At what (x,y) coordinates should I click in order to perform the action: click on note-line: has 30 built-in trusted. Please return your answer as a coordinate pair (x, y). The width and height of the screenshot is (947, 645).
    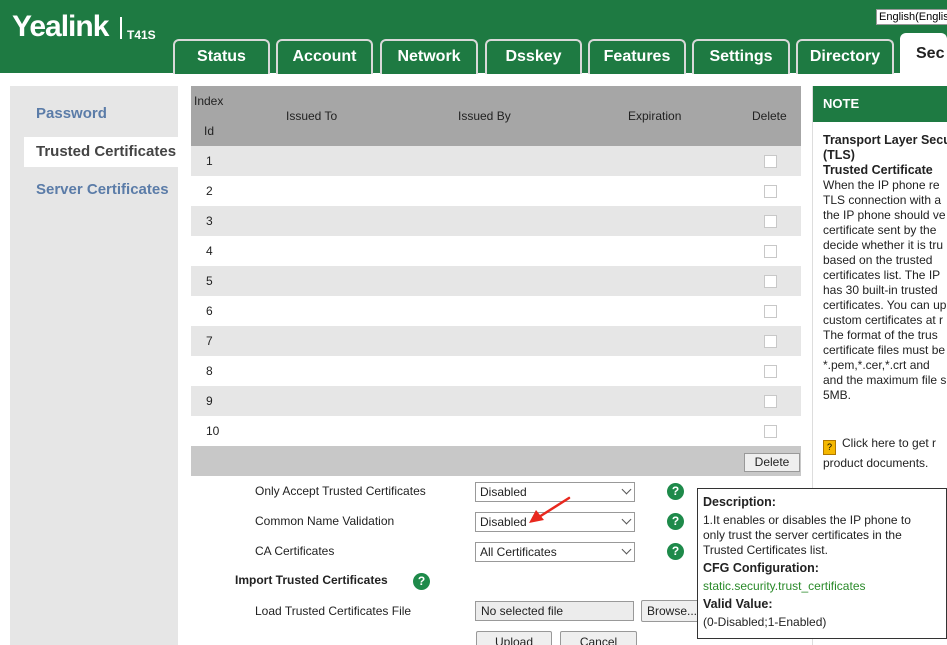
    Looking at the image, I should click on (880, 290).